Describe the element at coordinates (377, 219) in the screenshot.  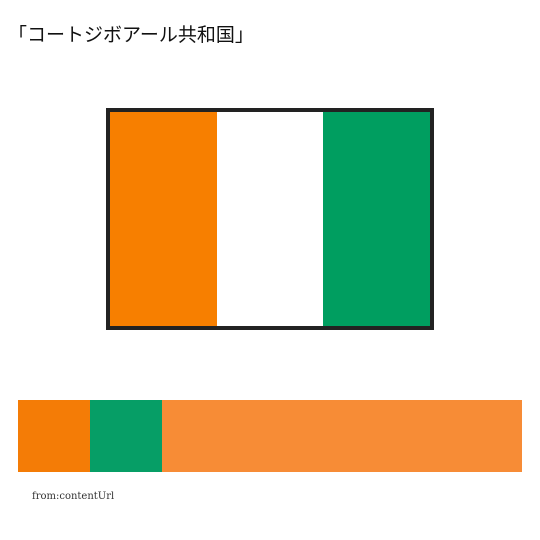
I see `flag-stripe-green` at that location.